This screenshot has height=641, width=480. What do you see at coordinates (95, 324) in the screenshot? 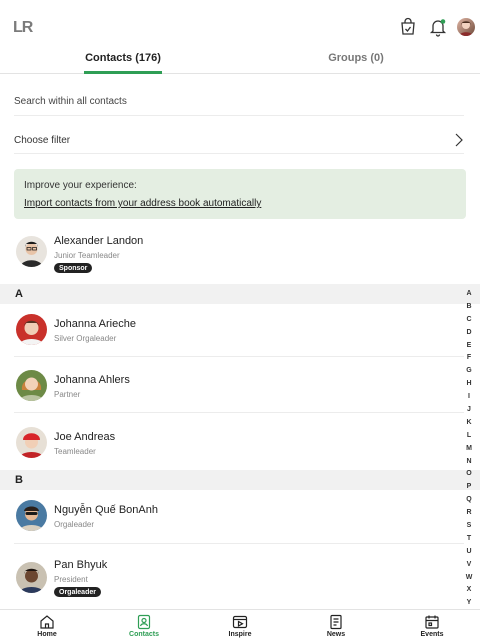
I see `contact-name: Johanna Arieche` at bounding box center [95, 324].